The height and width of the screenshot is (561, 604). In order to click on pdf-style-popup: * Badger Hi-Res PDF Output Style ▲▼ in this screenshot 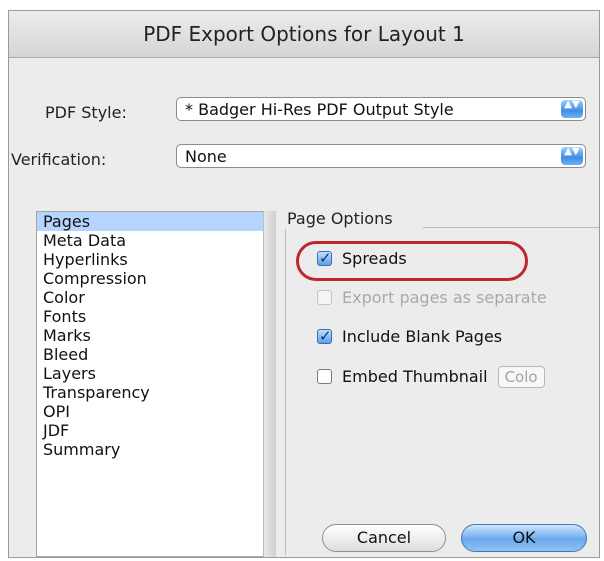, I will do `click(381, 109)`.